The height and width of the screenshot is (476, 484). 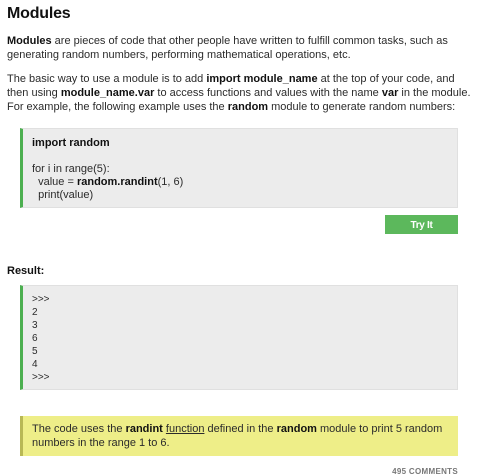 What do you see at coordinates (262, 79) in the screenshot?
I see `import-term: import module_name` at bounding box center [262, 79].